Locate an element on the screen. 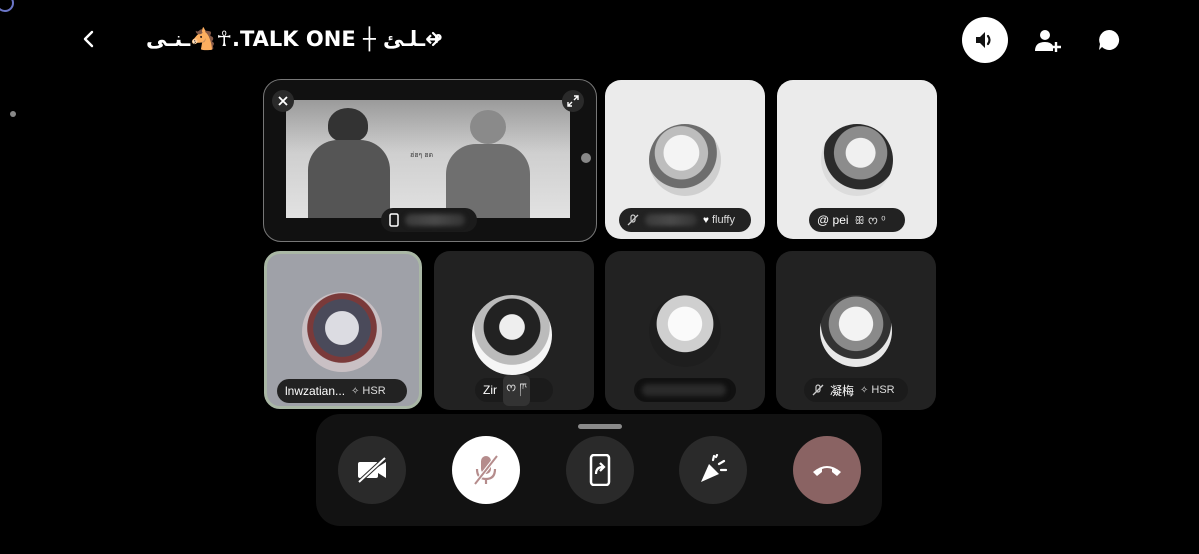  participant-name: 凝梅 is located at coordinates (842, 390).